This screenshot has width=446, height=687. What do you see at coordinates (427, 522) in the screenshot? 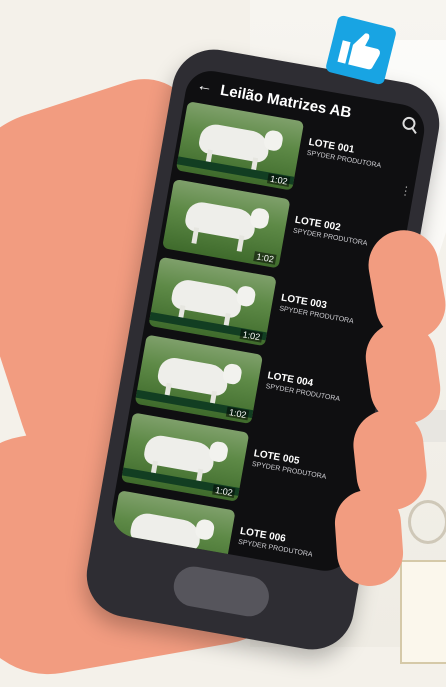
I see `background-circle` at bounding box center [427, 522].